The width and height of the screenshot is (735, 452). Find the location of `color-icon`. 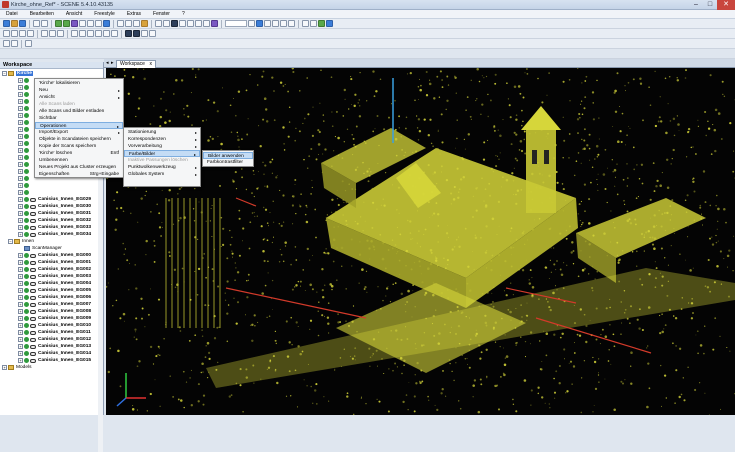

color-icon is located at coordinates (74, 23).